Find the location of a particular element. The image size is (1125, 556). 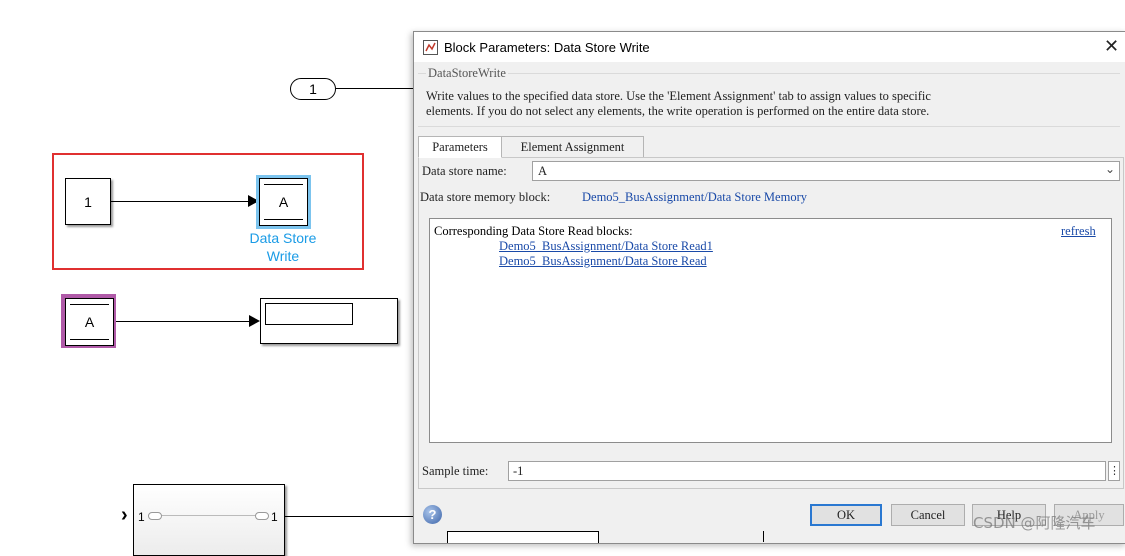

memory-block-label: Data store memory block: is located at coordinates (485, 197).